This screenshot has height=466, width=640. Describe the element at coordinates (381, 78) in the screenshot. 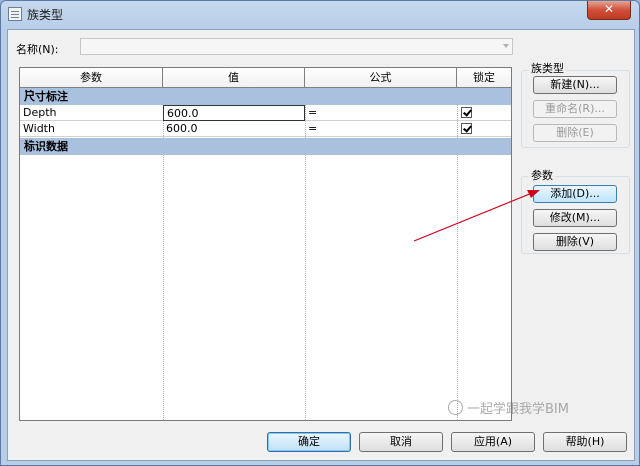

I see `column-header-formula: 公式` at that location.